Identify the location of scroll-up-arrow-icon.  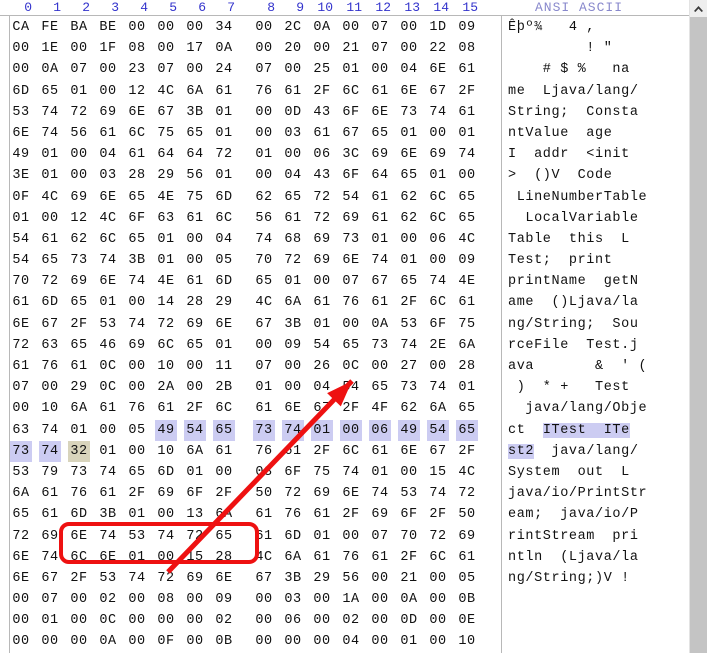
(698, 8).